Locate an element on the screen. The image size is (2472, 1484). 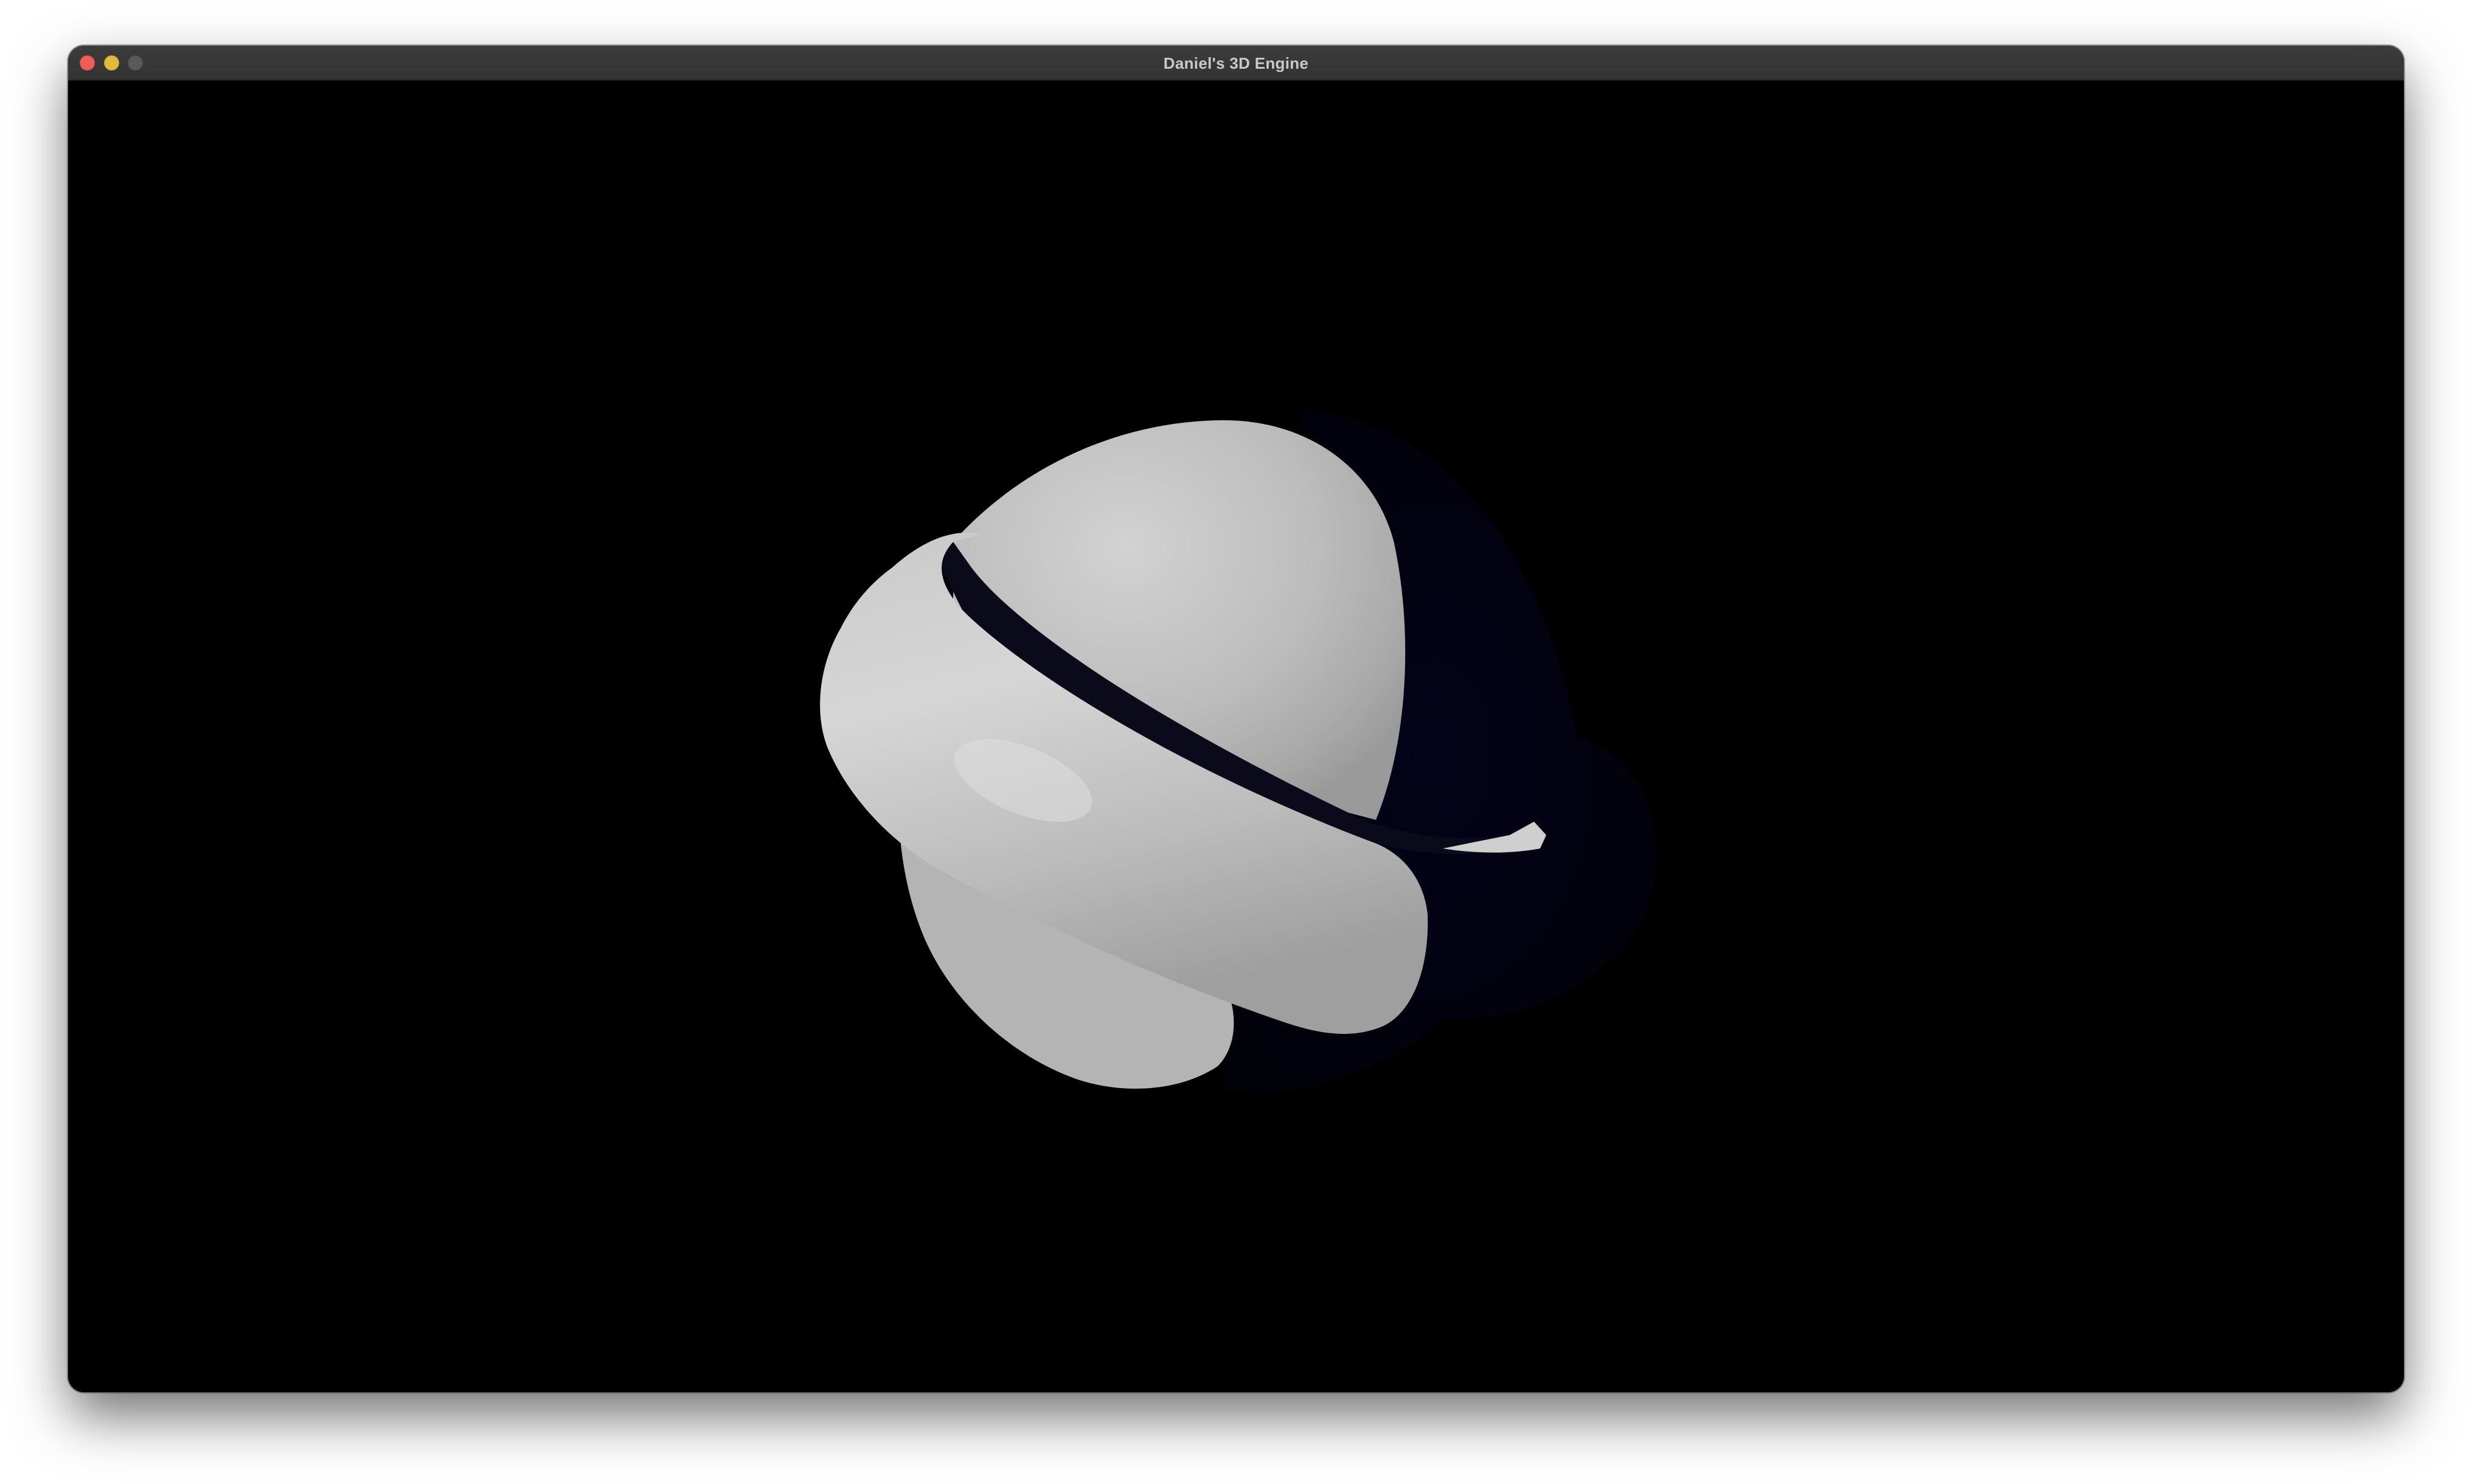
title-bar: Daniel's 3D Engine is located at coordinates (1236, 63).